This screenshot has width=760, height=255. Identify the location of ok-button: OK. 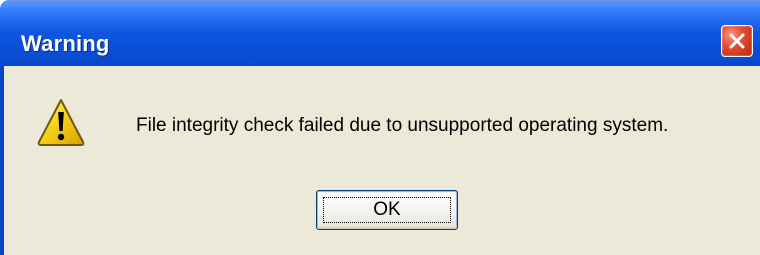
(387, 210).